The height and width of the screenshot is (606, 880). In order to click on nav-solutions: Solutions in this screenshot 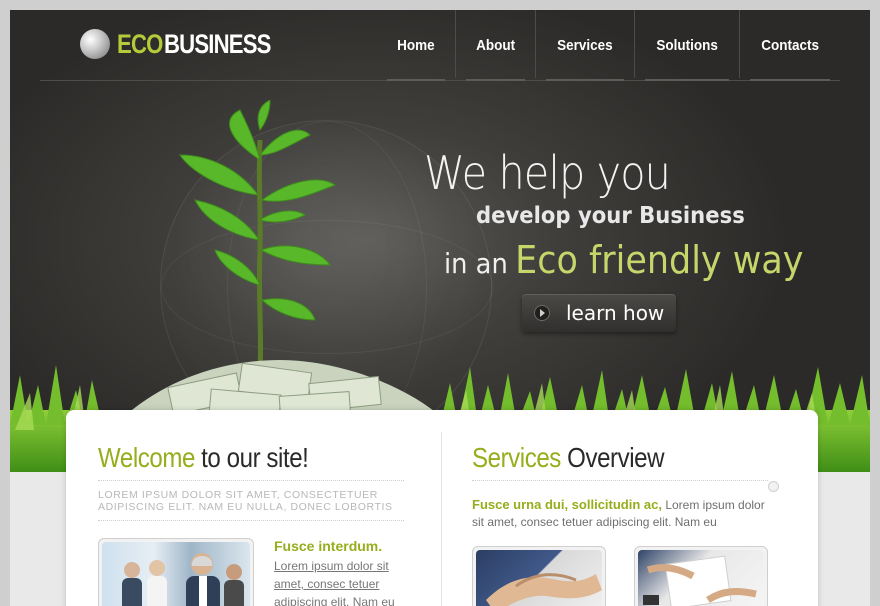, I will do `click(687, 45)`.